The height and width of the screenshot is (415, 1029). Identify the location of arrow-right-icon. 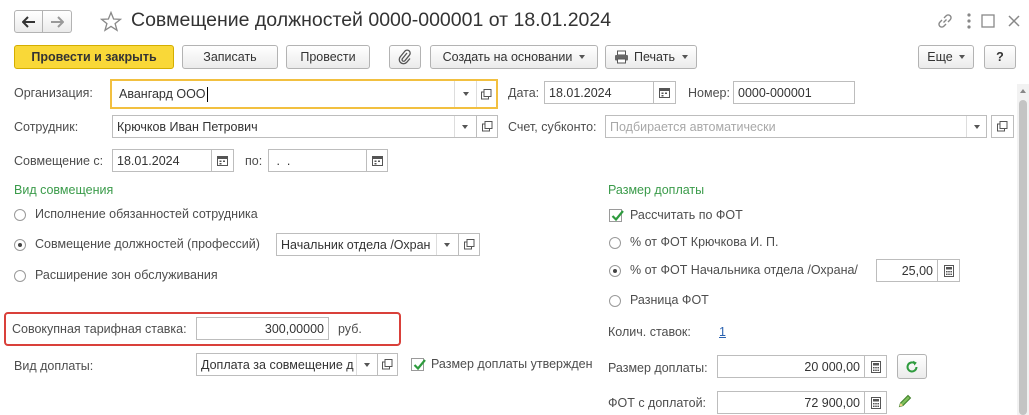
(57, 21).